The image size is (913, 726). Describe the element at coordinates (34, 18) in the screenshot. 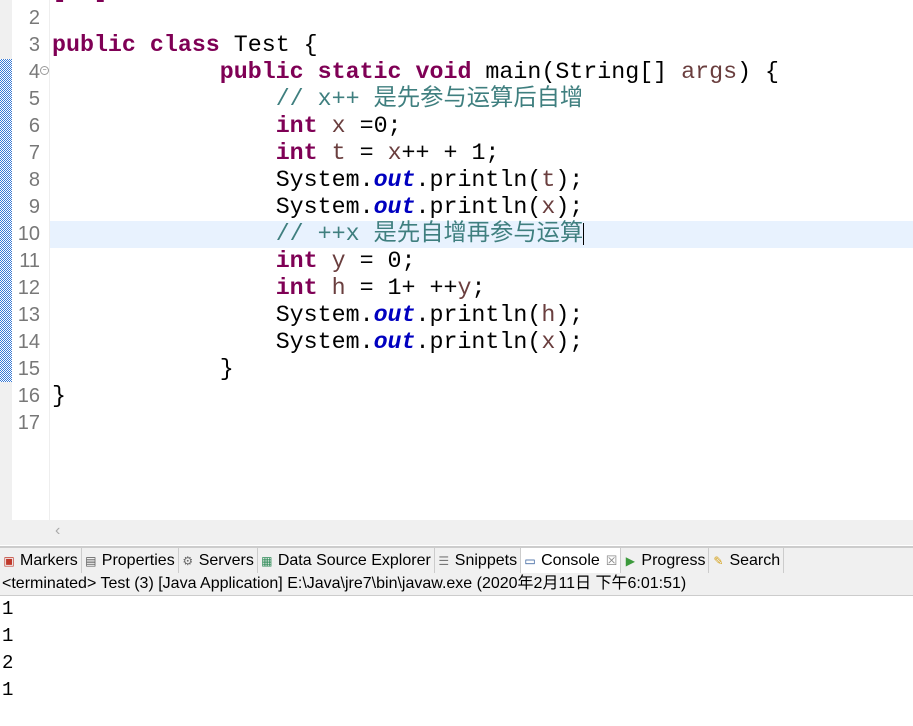

I see `line-number: 2` at that location.